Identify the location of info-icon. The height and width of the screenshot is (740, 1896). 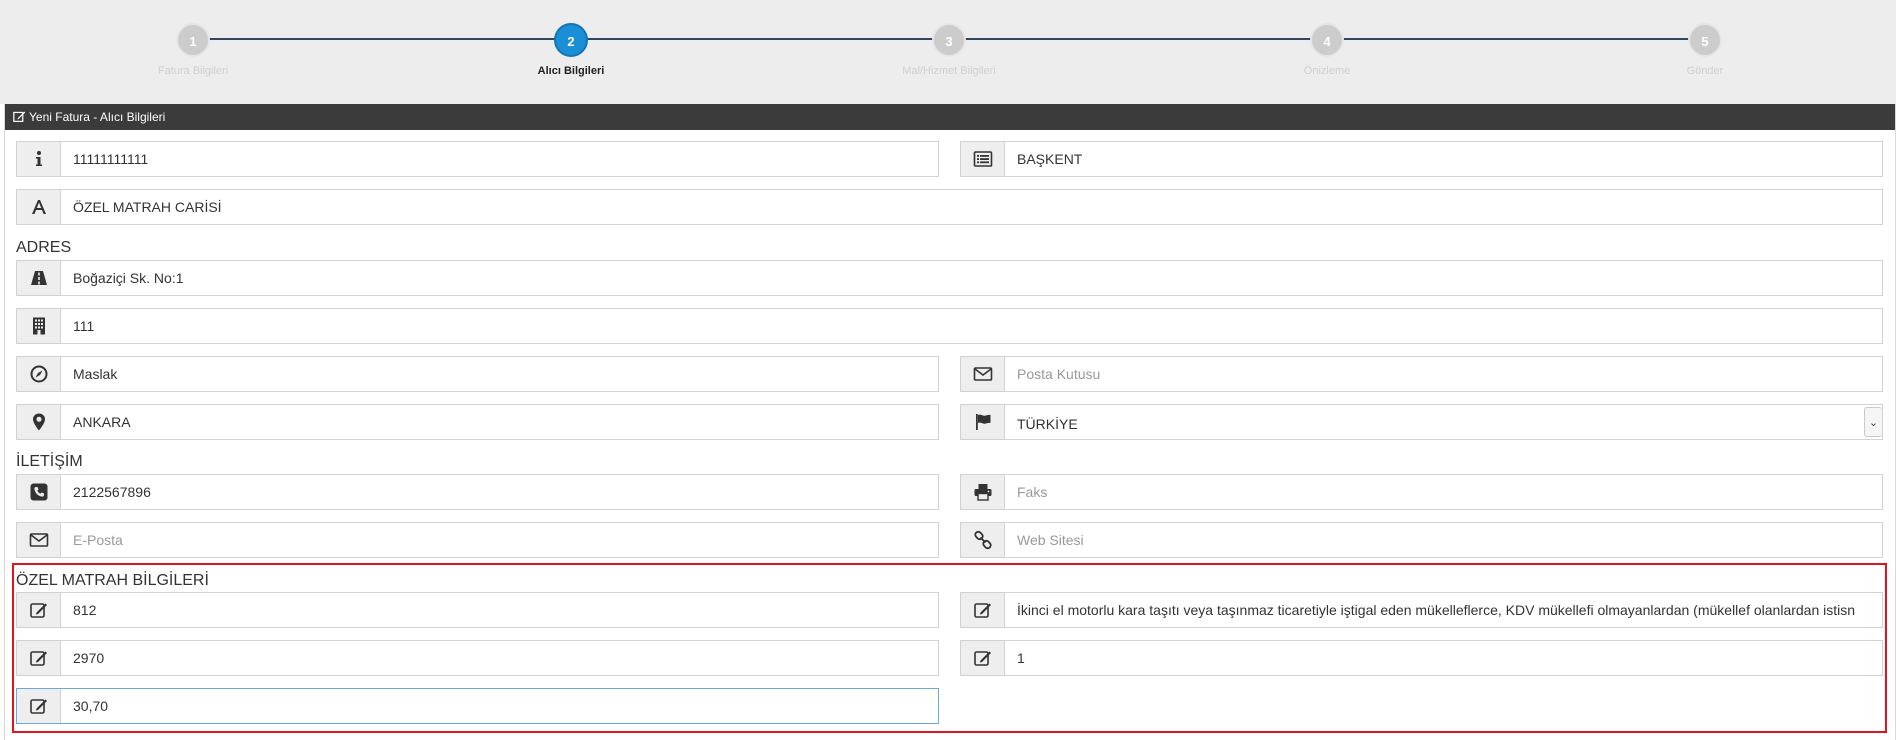
(39, 159).